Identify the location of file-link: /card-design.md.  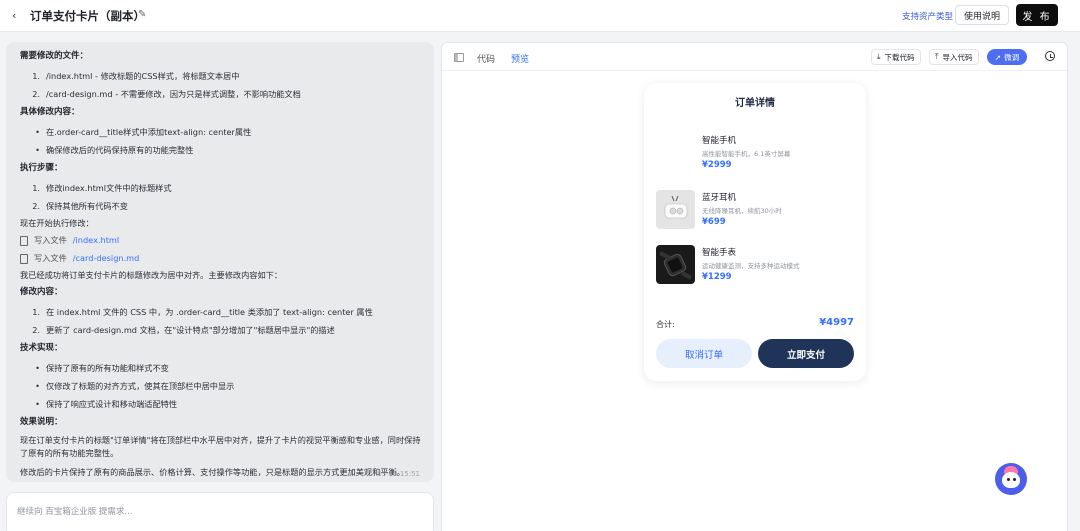
(106, 258).